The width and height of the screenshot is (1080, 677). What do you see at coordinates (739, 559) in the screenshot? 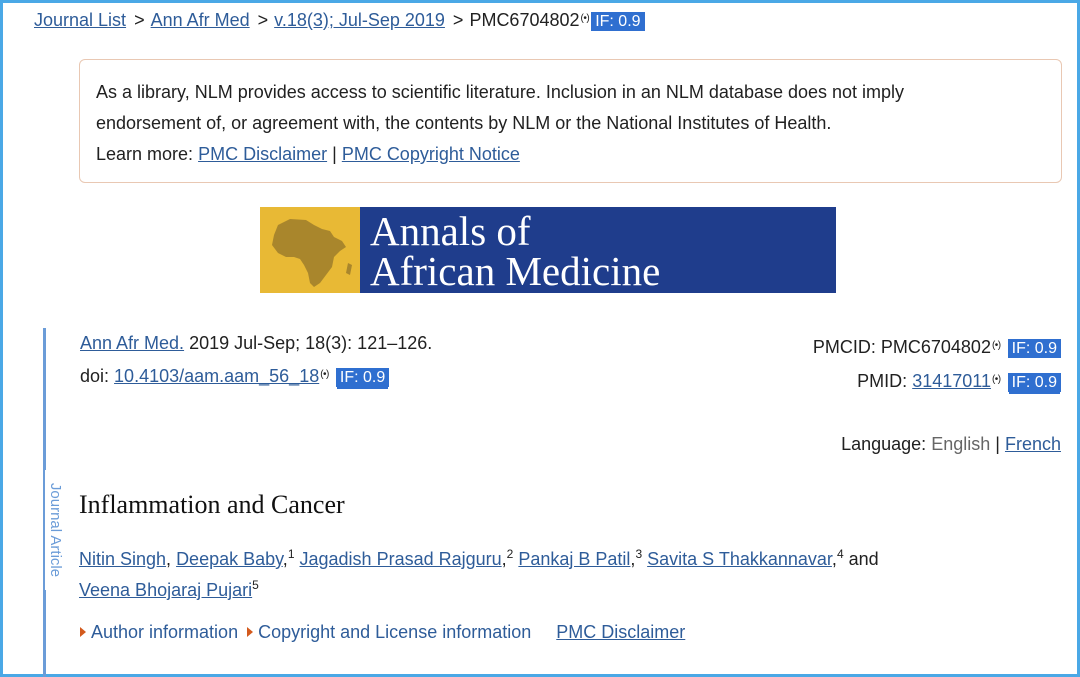
I see `author-link: Savita S Thakkannavar` at bounding box center [739, 559].